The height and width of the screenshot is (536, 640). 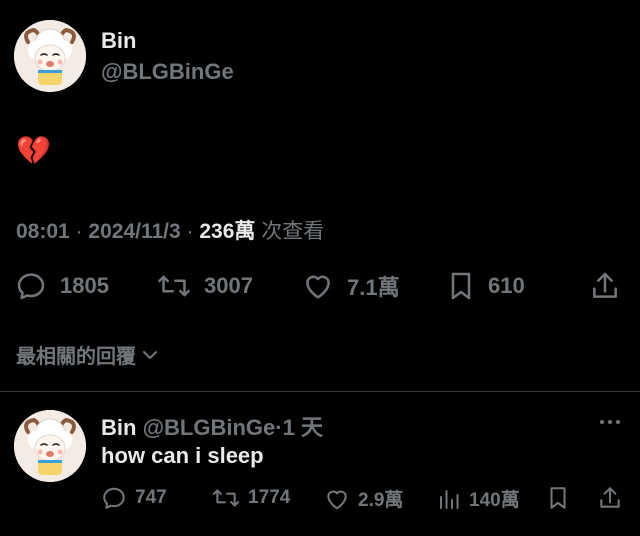 I want to click on post-text: 💔, so click(x=33, y=150).